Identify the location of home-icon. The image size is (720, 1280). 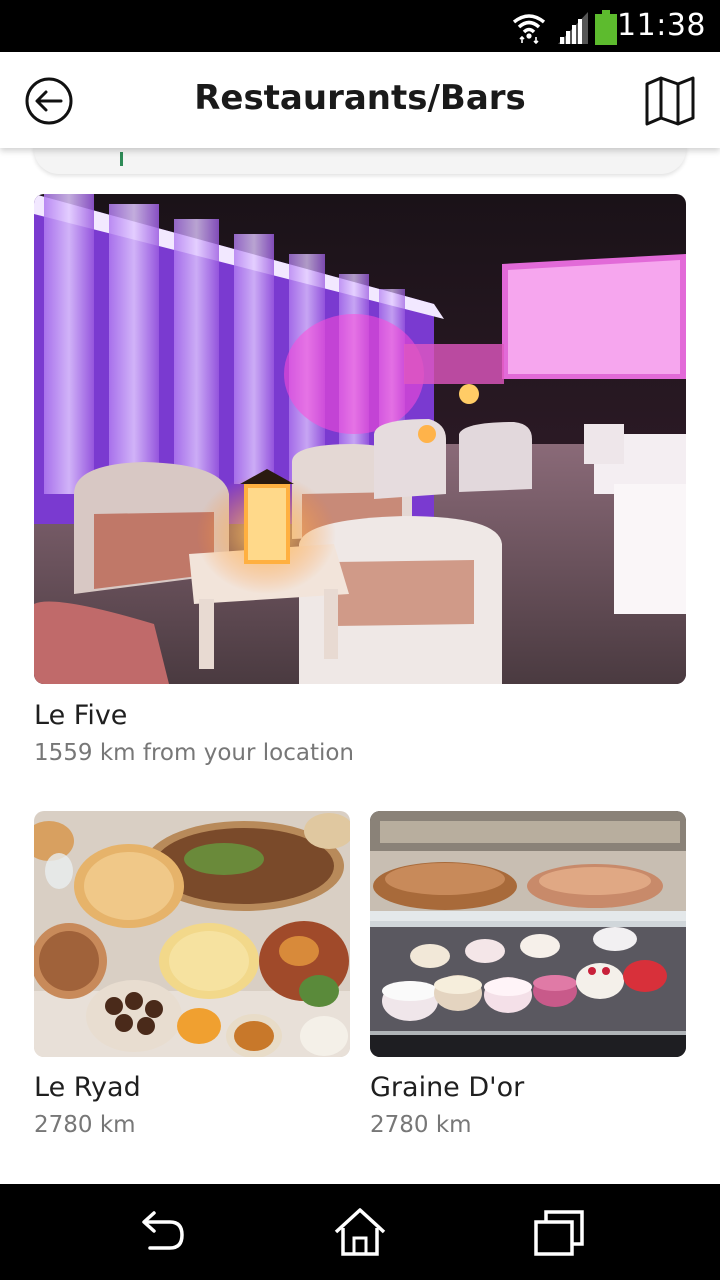
(360, 1232).